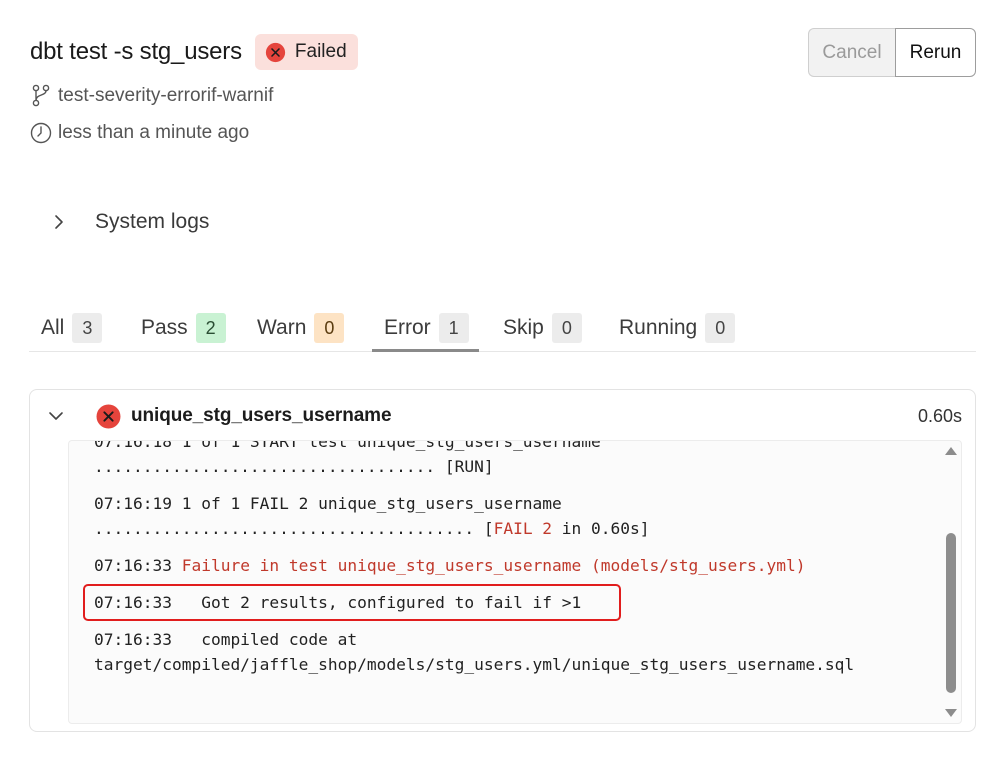 The image size is (988, 766). What do you see at coordinates (56, 416) in the screenshot?
I see `chevron-down-icon` at bounding box center [56, 416].